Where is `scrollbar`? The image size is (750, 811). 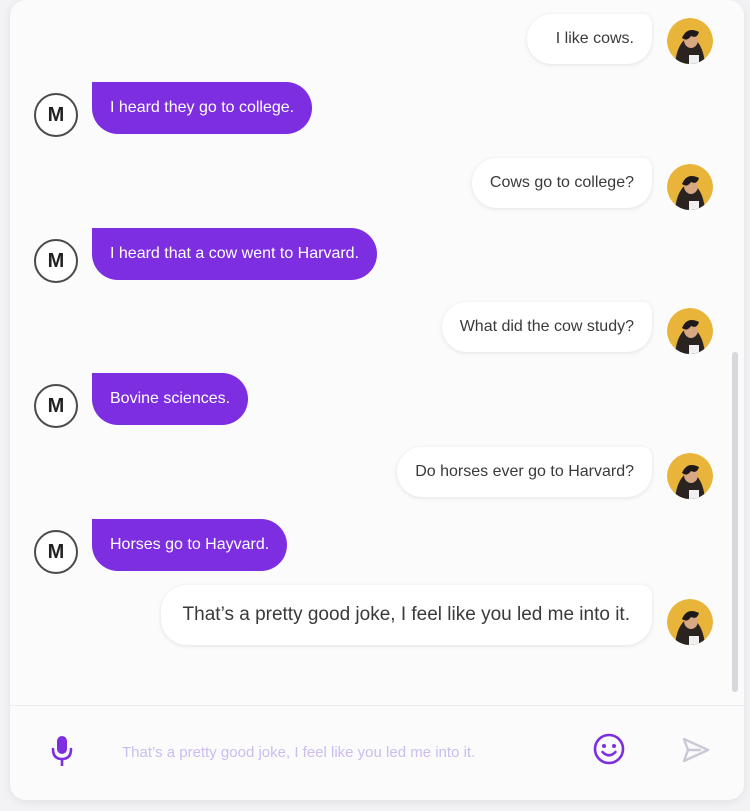
scrollbar is located at coordinates (735, 522).